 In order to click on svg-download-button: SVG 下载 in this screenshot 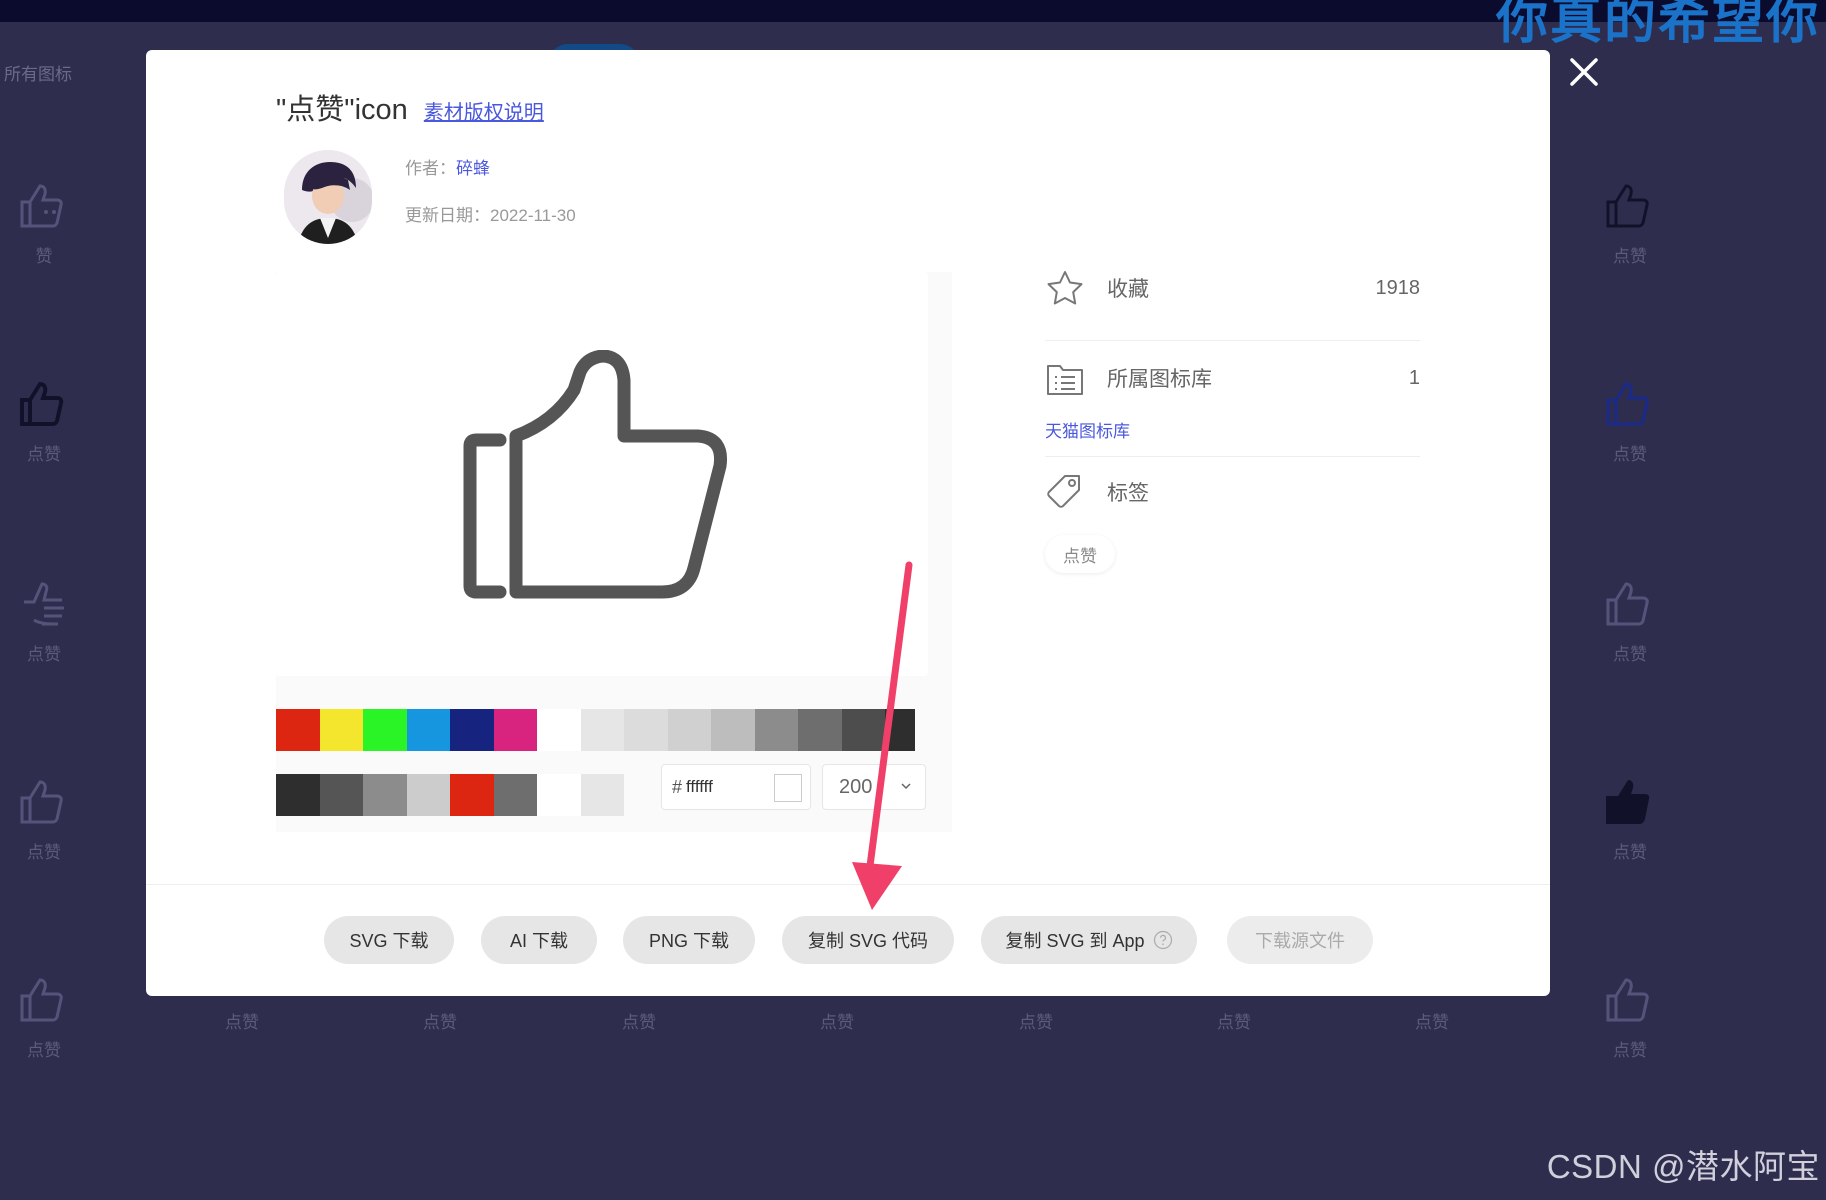, I will do `click(389, 940)`.